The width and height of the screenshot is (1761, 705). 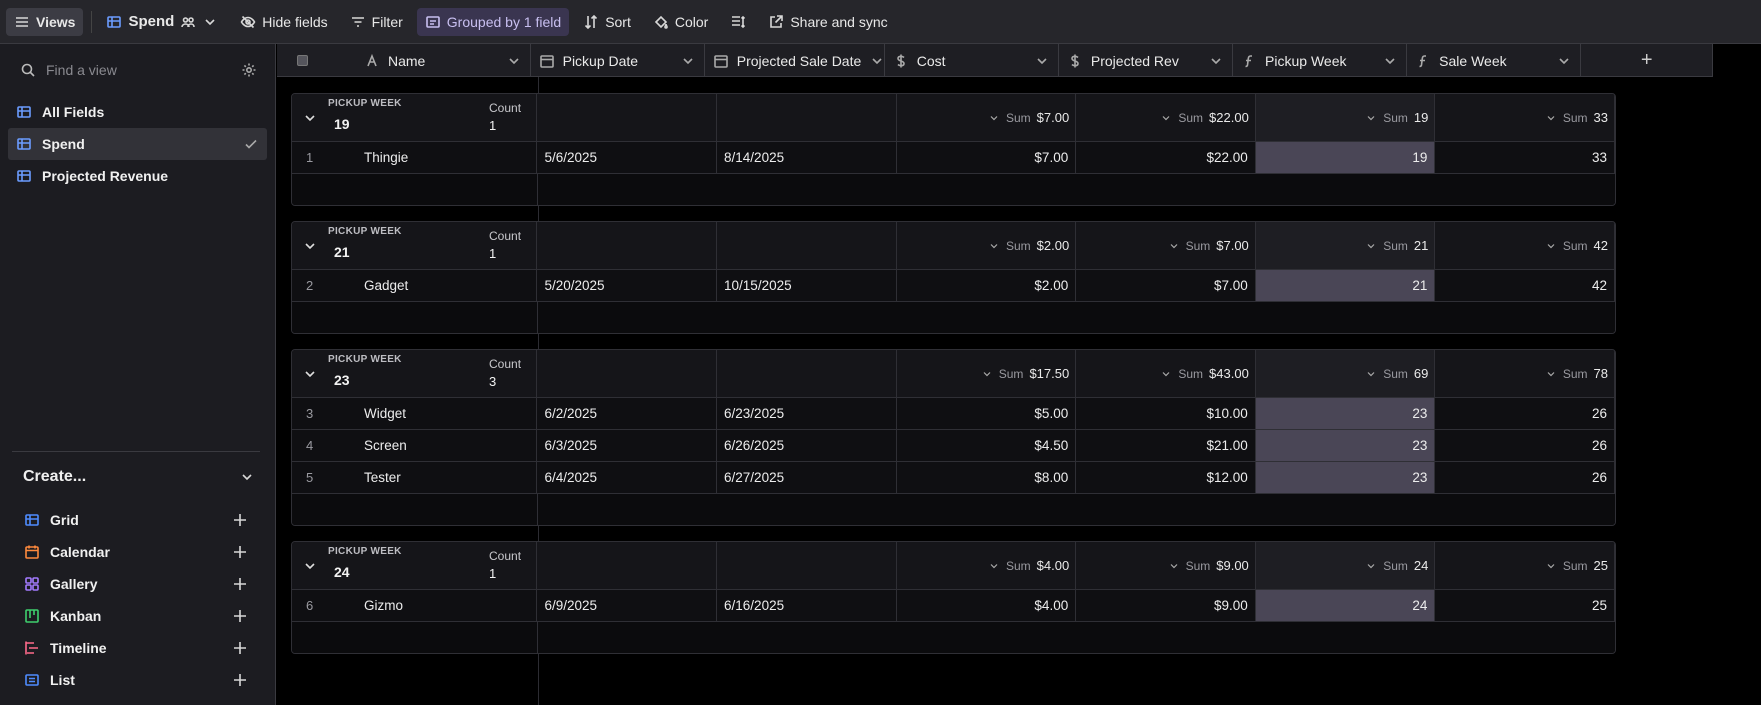 I want to click on cell-pickup-date: 6/9/2025, so click(x=627, y=605).